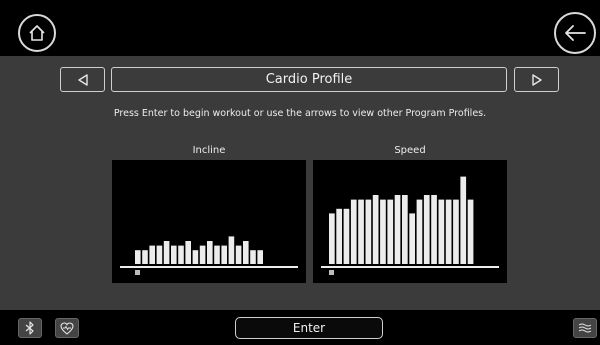 The image size is (600, 345). Describe the element at coordinates (137, 272) in the screenshot. I see `incline-segment-marker` at that location.